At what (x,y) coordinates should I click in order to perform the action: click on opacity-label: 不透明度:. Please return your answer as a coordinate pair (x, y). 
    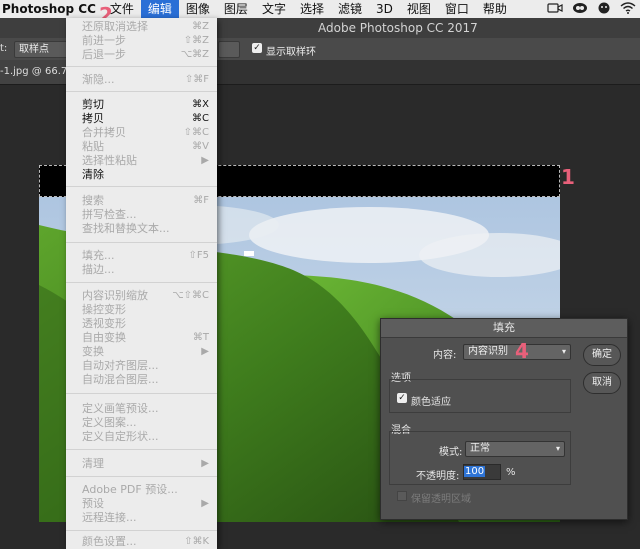
    Looking at the image, I should click on (438, 476).